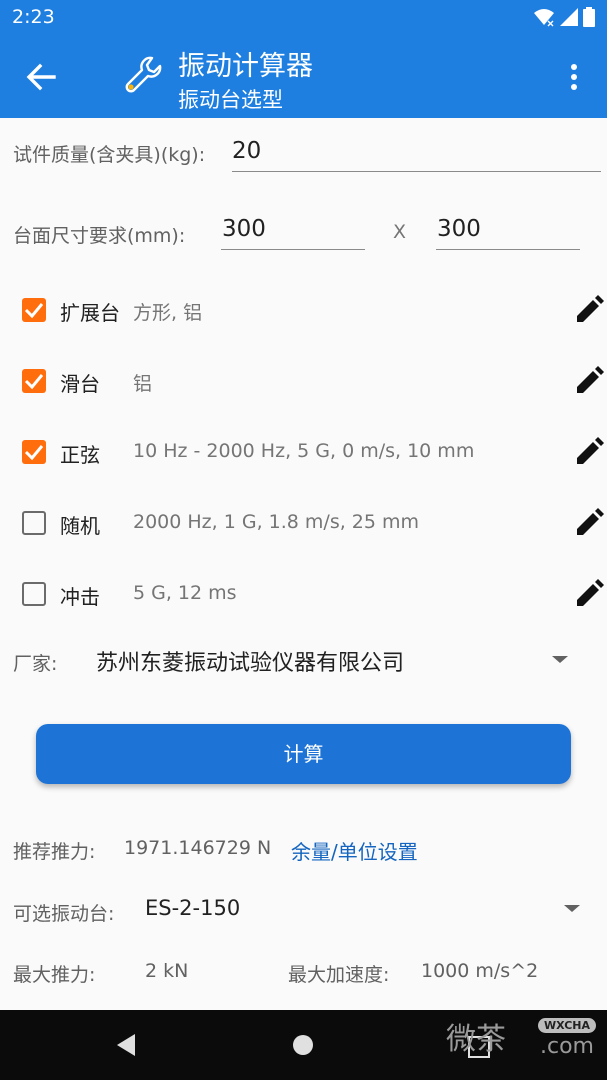 Image resolution: width=607 pixels, height=1080 pixels. What do you see at coordinates (589, 17) in the screenshot?
I see `battery-icon` at bounding box center [589, 17].